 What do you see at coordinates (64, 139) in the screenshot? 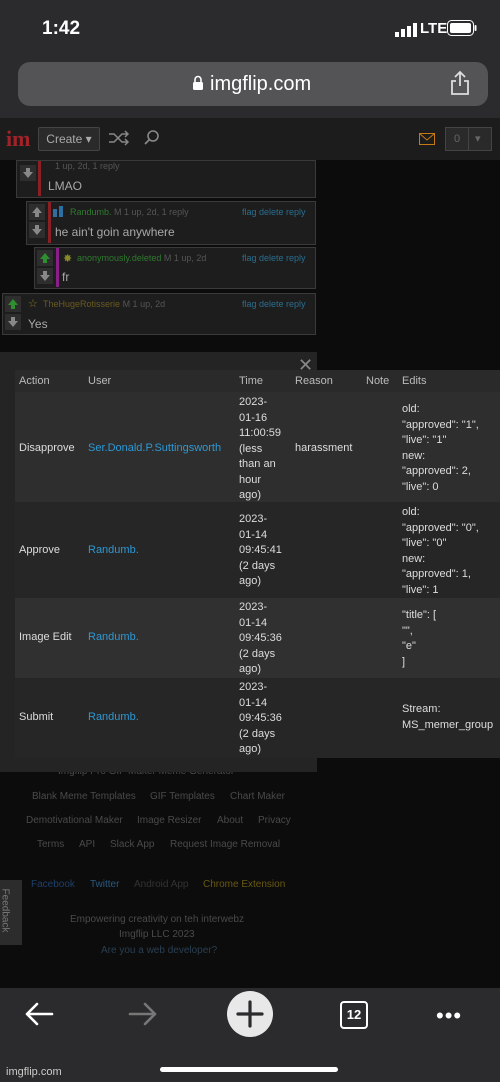
I see `create-label: Create` at bounding box center [64, 139].